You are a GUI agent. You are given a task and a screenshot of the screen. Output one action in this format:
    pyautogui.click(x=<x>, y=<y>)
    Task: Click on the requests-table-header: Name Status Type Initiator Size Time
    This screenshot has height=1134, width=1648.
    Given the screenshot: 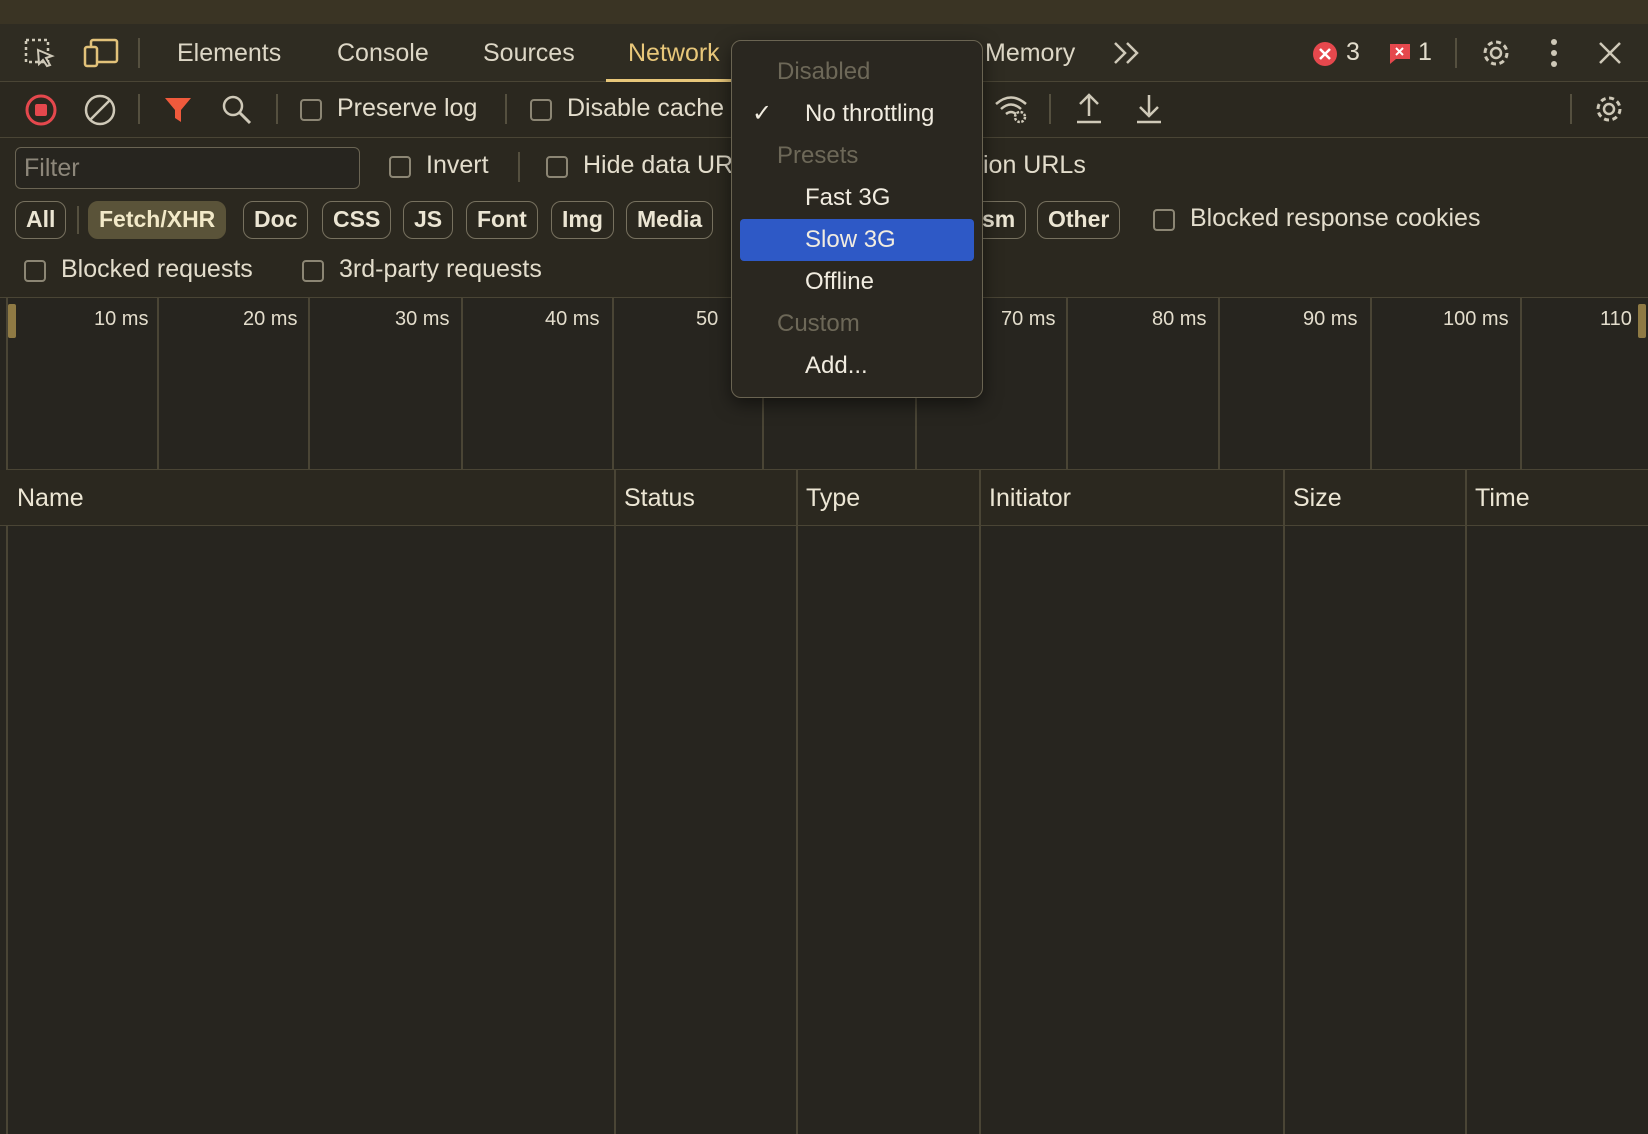 What is the action you would take?
    pyautogui.click(x=824, y=498)
    